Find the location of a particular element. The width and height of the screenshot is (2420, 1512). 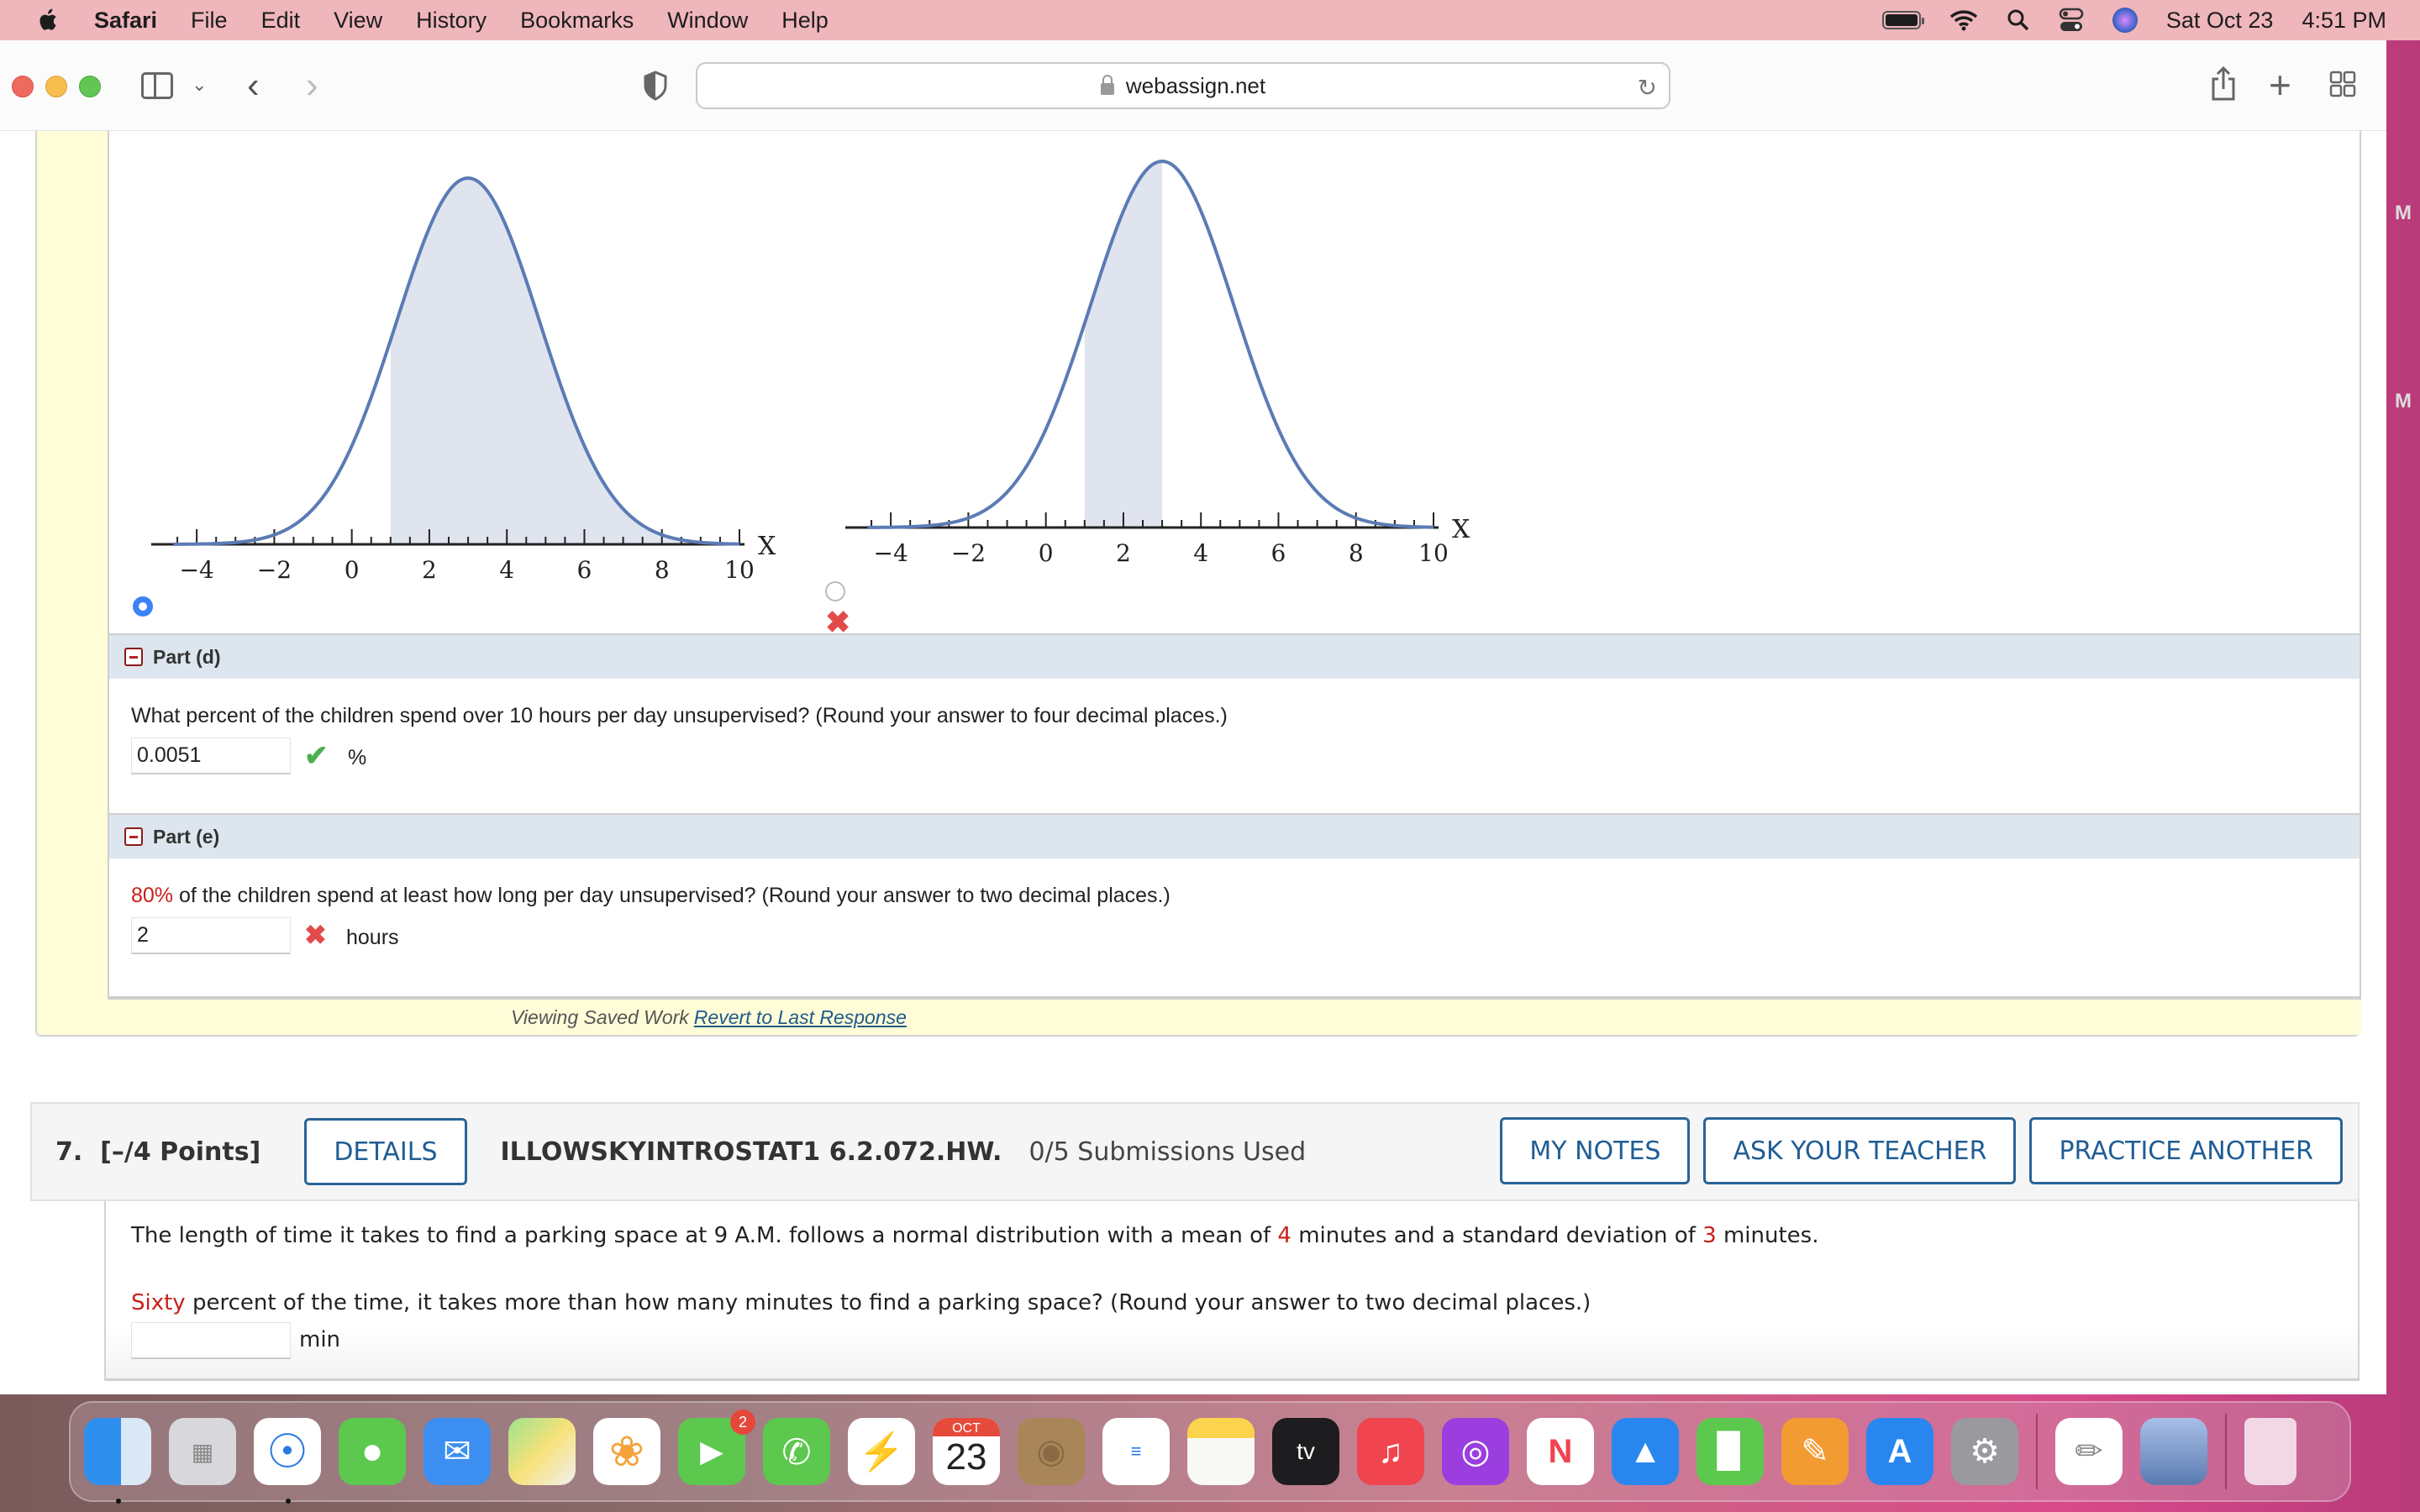

window-controls is located at coordinates (56, 86).